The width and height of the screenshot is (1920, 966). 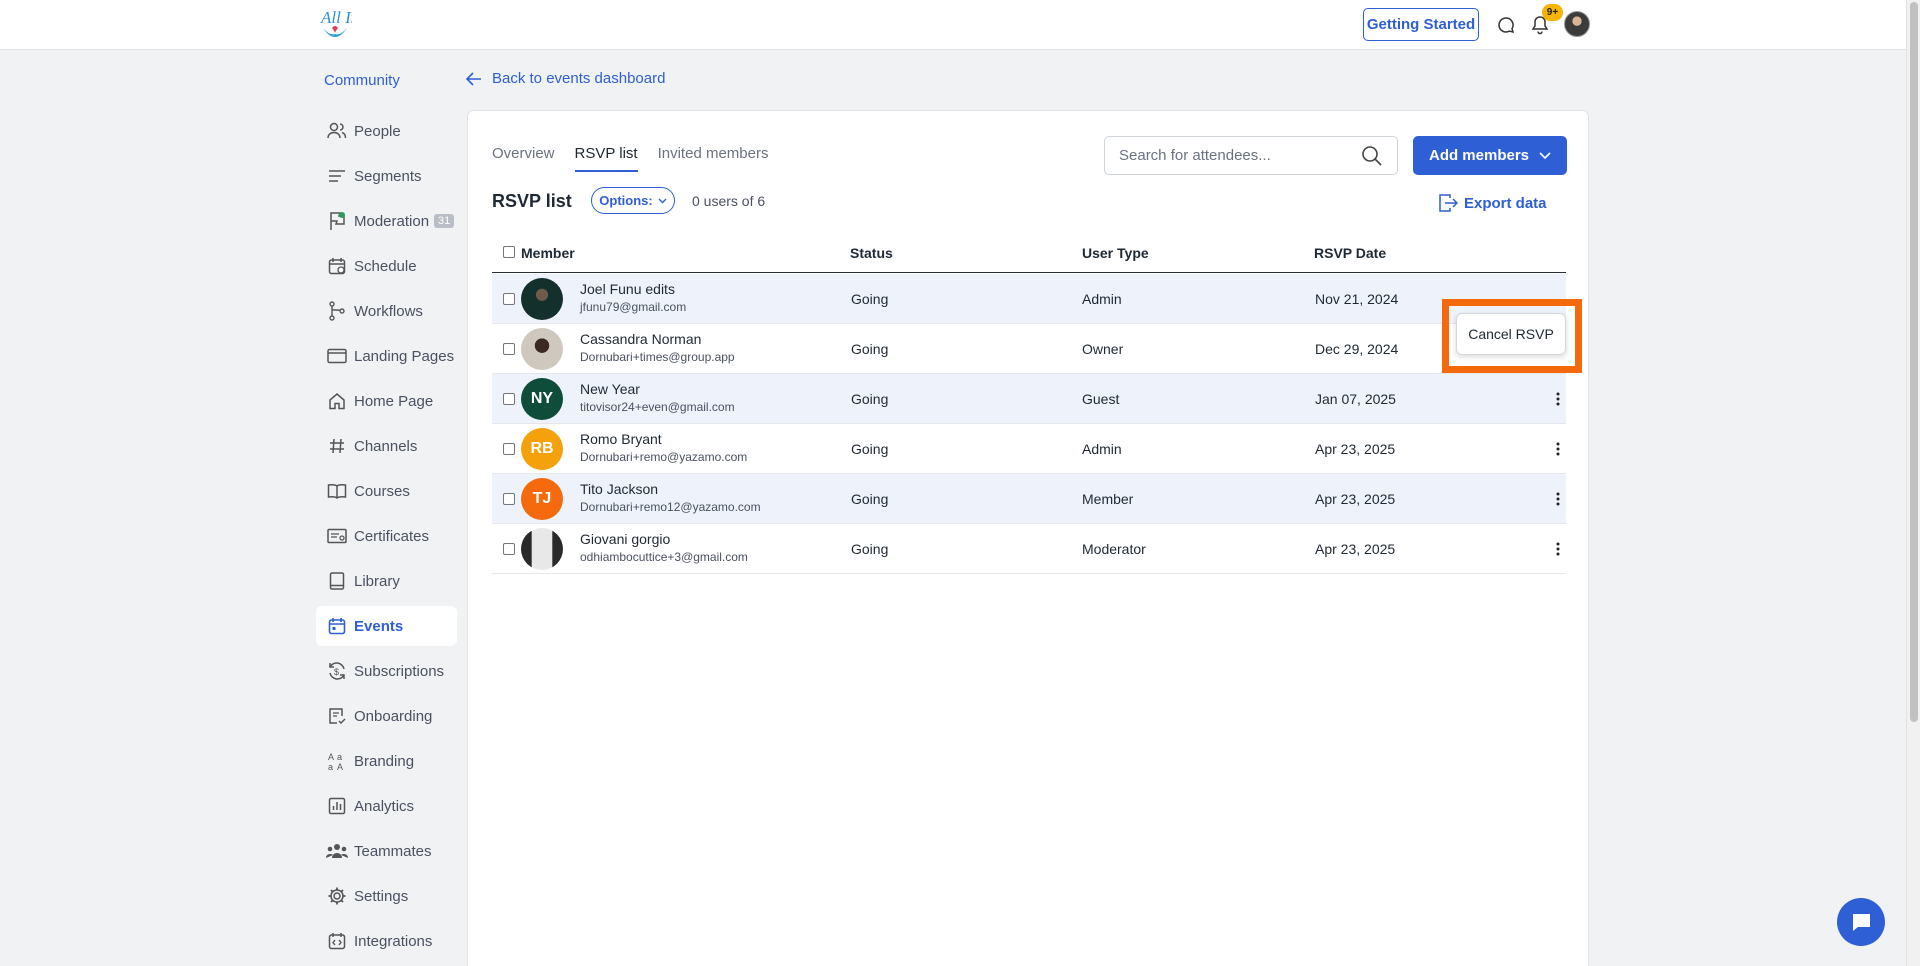 I want to click on sidebar-item-label: Courses, so click(x=382, y=491).